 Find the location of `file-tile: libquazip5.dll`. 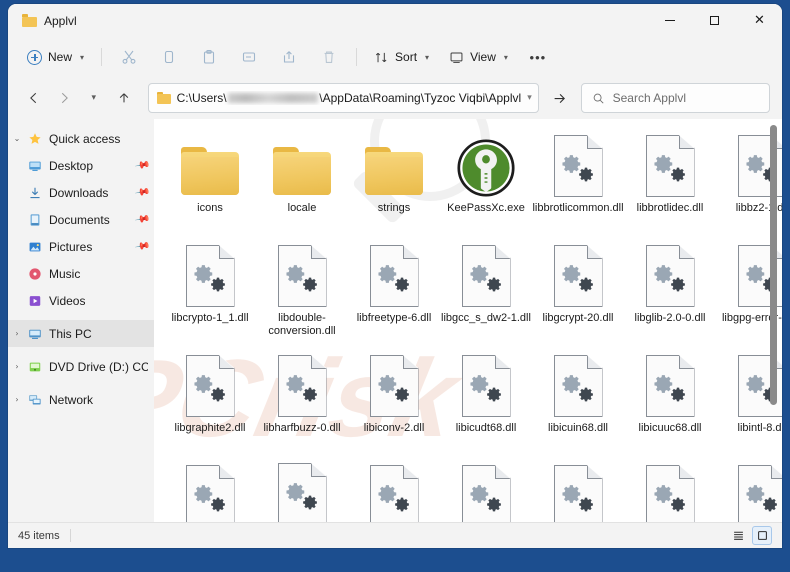

file-tile: libquazip5.dll is located at coordinates (670, 489).